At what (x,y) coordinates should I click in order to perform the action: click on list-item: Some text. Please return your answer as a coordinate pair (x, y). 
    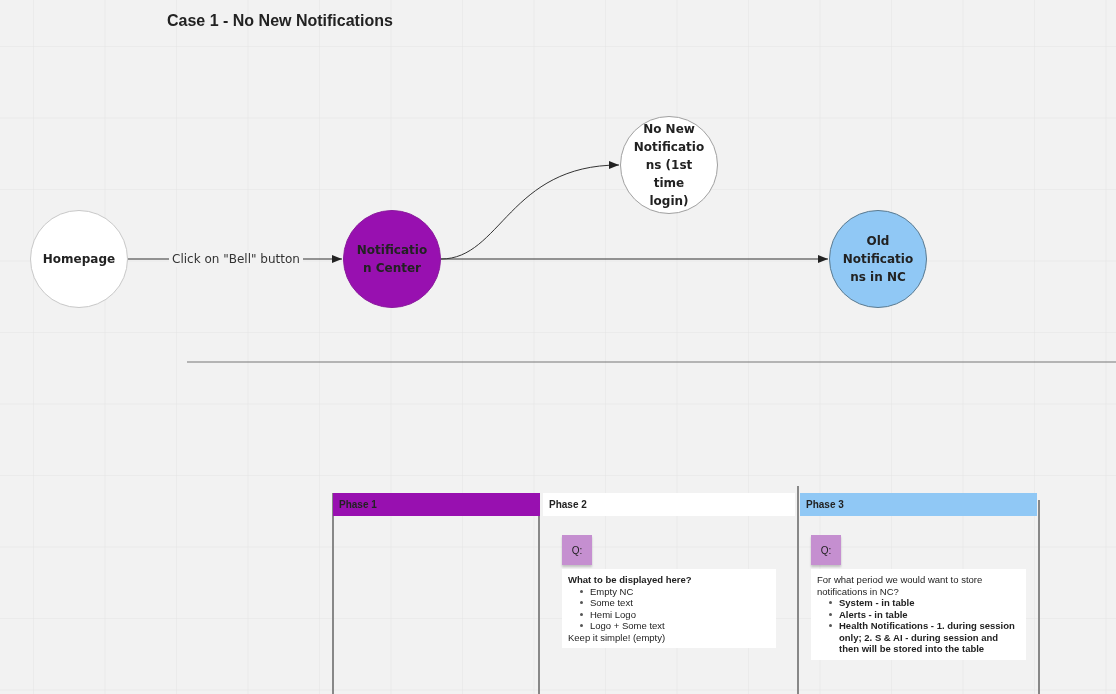
    Looking at the image, I should click on (611, 603).